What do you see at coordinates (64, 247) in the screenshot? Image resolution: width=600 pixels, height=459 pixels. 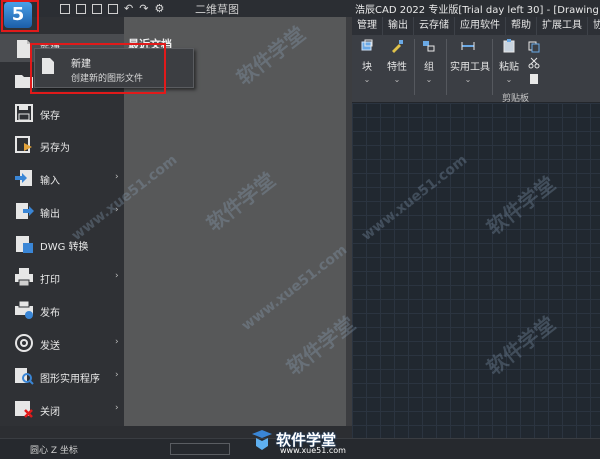 I see `menu-item-label: DWG 转换` at bounding box center [64, 247].